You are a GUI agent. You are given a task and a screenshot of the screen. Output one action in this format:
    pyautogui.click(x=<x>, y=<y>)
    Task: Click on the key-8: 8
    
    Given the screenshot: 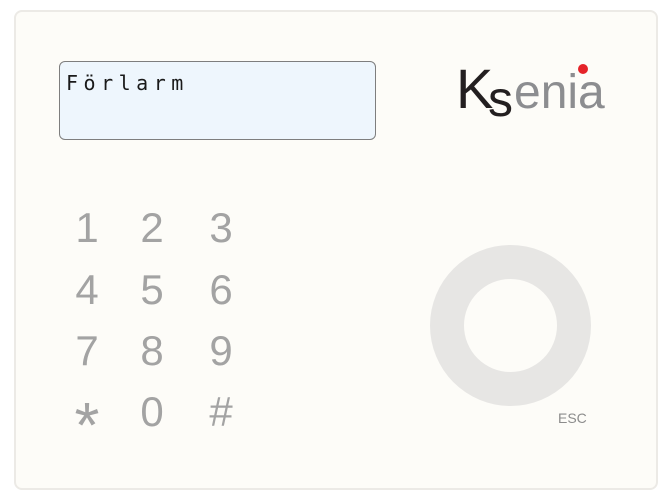 What is the action you would take?
    pyautogui.click(x=152, y=351)
    